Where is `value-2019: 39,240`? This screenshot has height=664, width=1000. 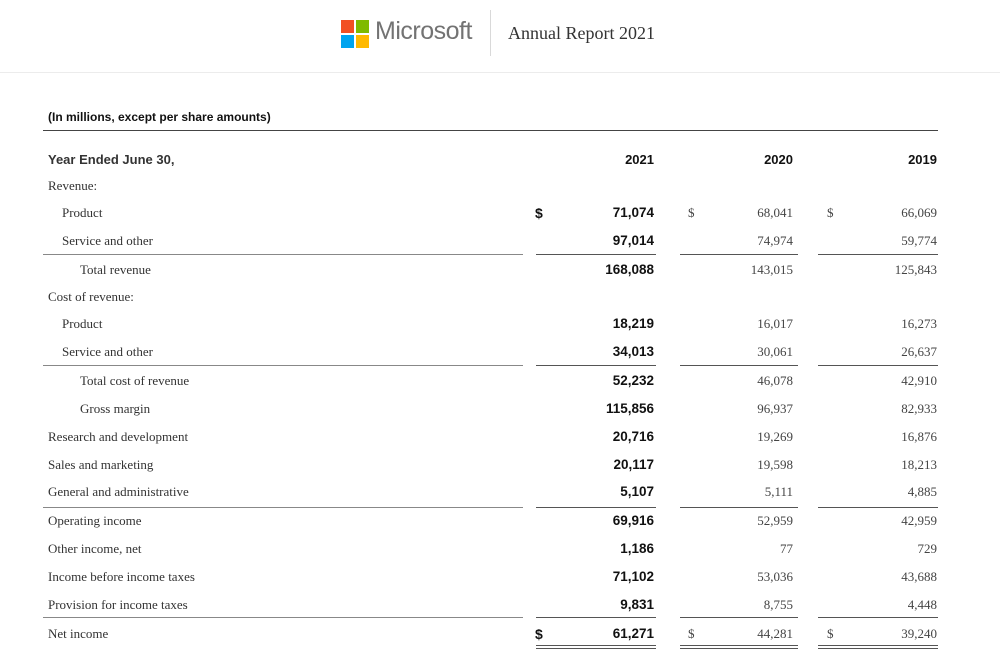 value-2019: 39,240 is located at coordinates (919, 633).